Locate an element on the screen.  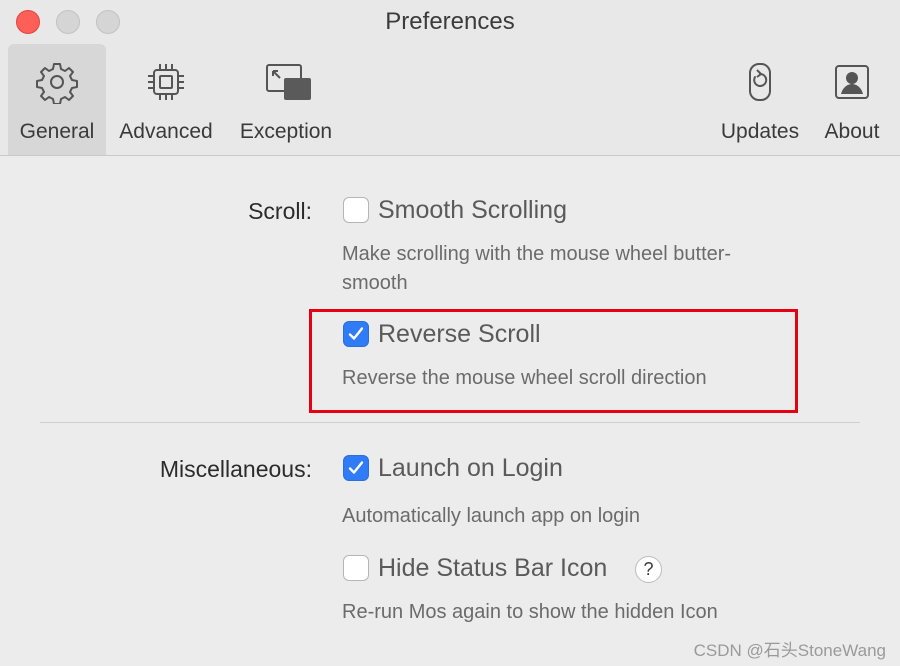
hide-status-bar-icon-label: Hide Status Bar Icon is located at coordinates (492, 568).